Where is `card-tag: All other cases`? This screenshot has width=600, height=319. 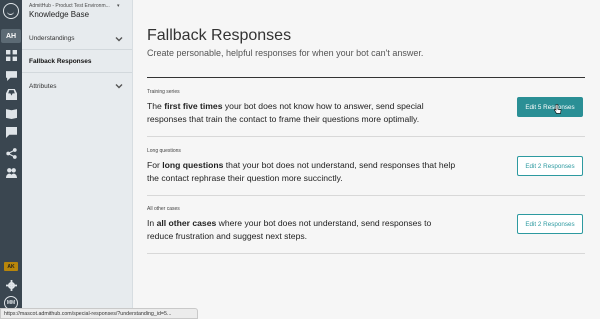
card-tag: All other cases is located at coordinates (163, 209).